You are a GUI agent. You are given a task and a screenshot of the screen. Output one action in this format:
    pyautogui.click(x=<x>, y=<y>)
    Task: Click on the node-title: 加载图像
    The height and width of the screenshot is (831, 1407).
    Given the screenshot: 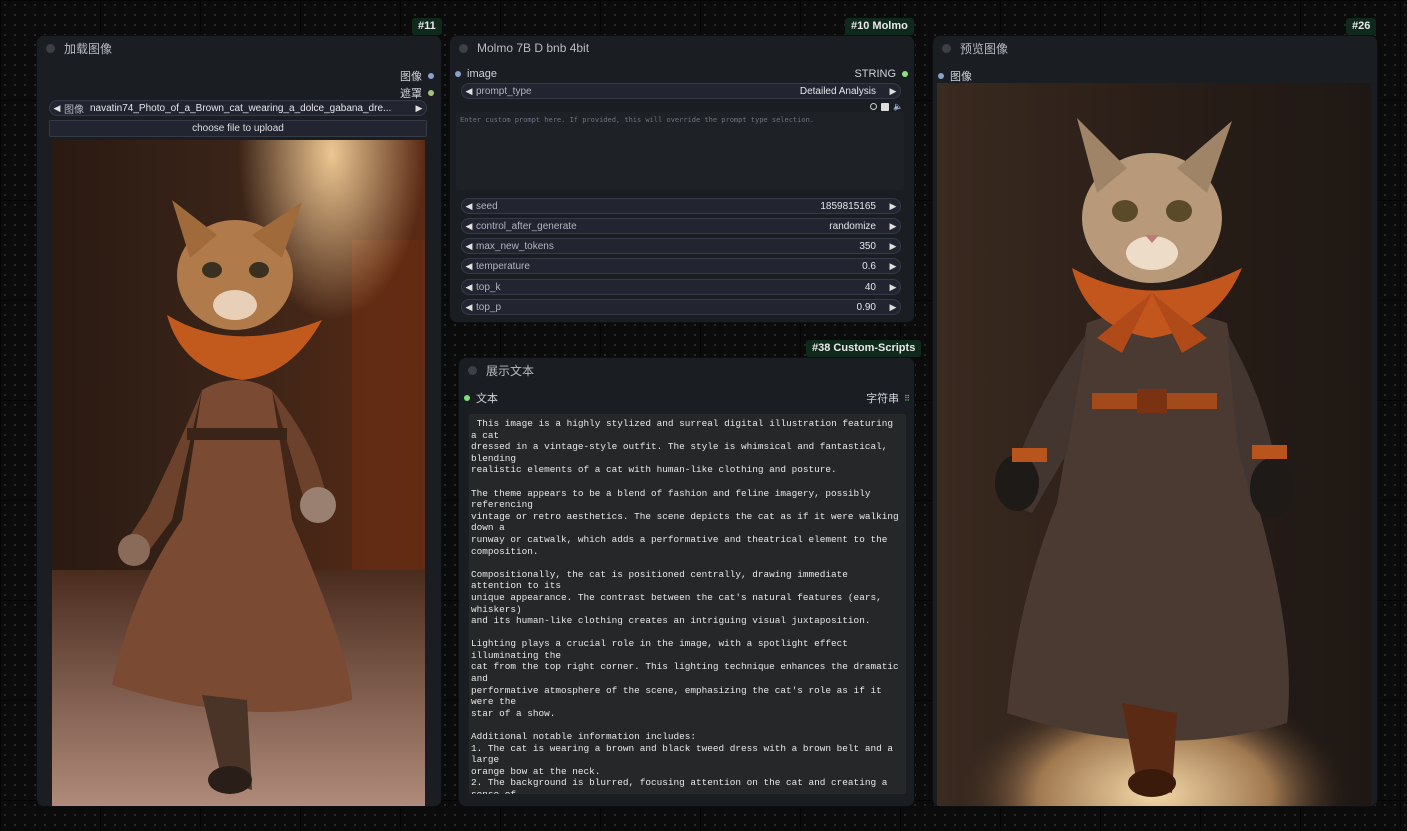 What is the action you would take?
    pyautogui.click(x=88, y=48)
    